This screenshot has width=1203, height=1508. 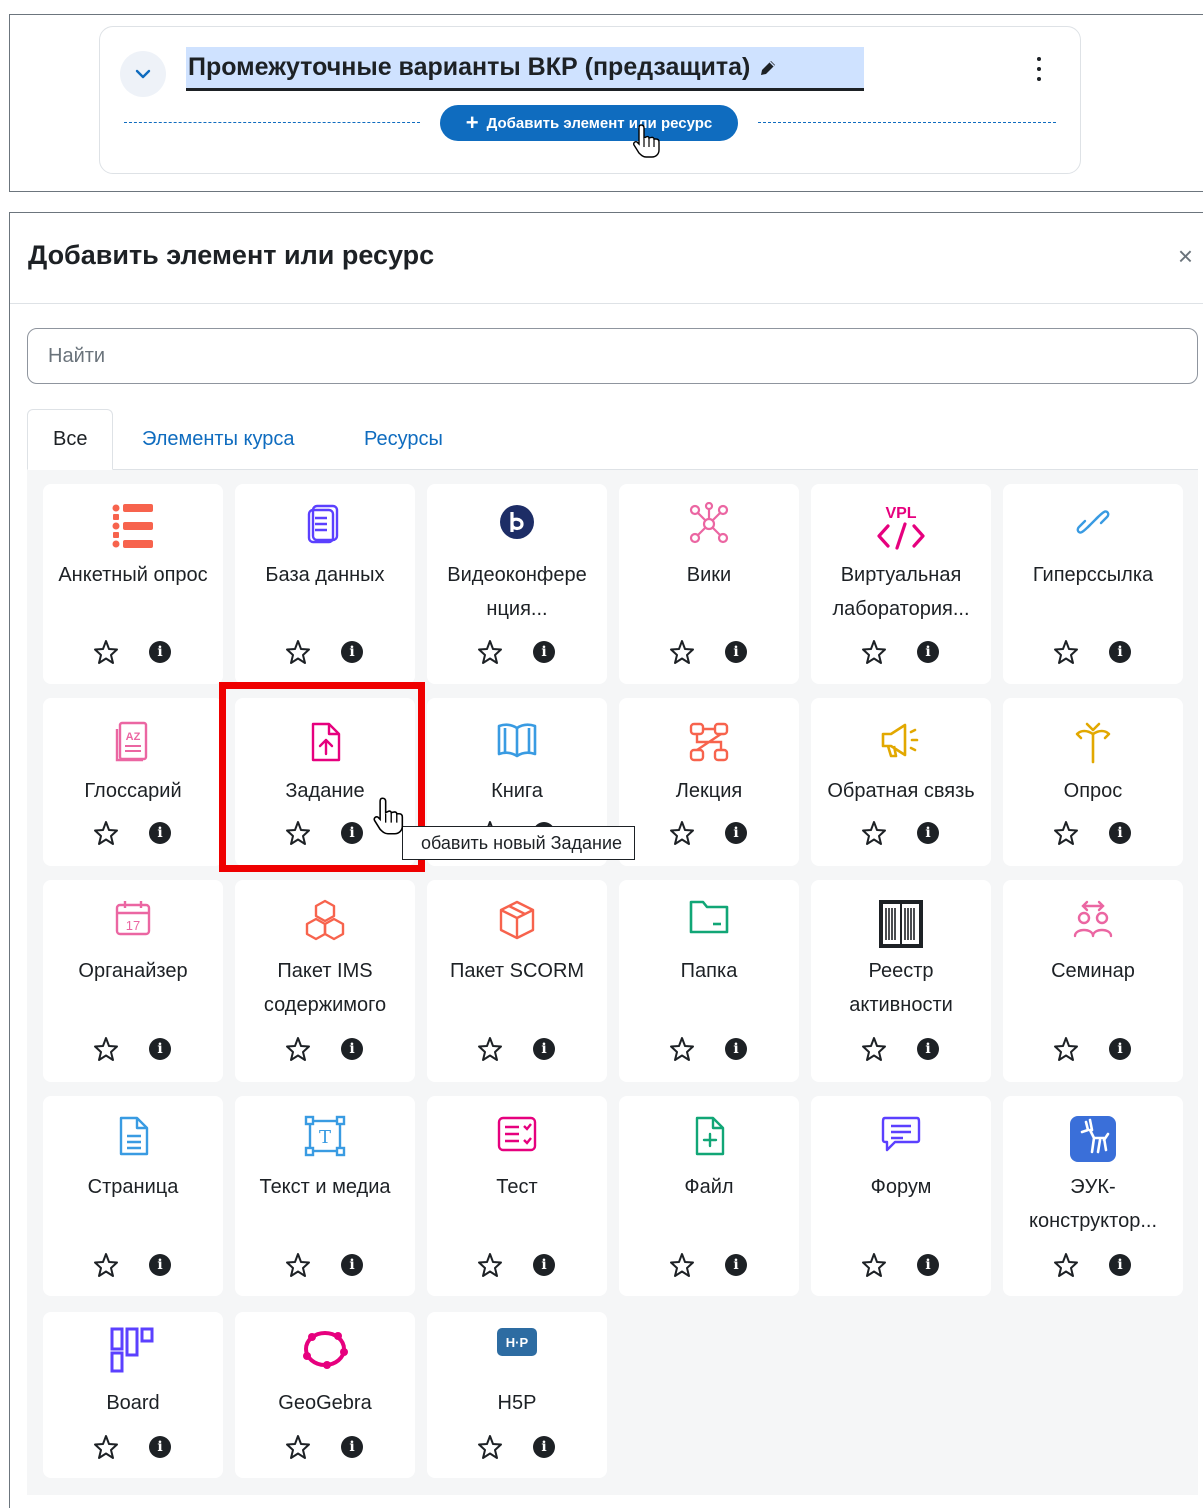 I want to click on activity-card: Опрос i, so click(x=1093, y=782).